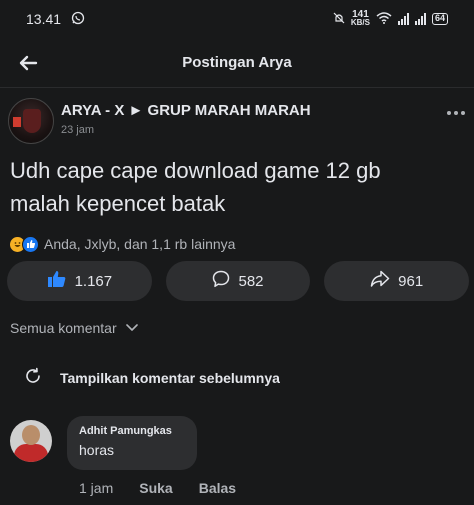 The height and width of the screenshot is (505, 474). What do you see at coordinates (118, 203) in the screenshot?
I see `post-text-line-2: malah kepencet batak` at bounding box center [118, 203].